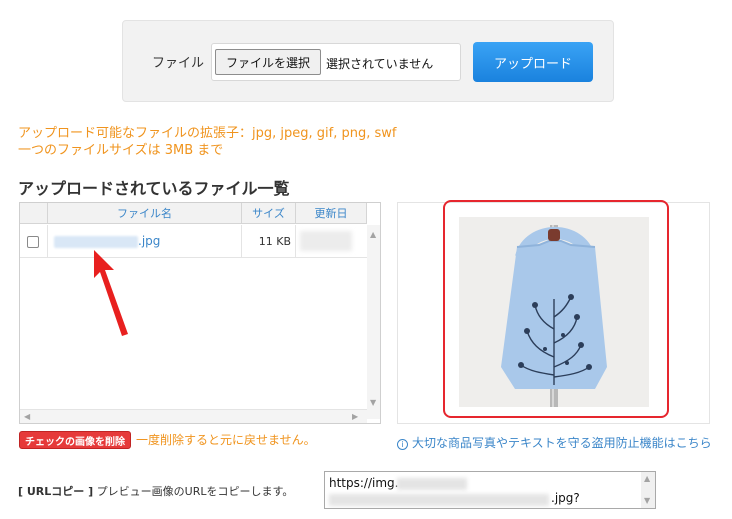  I want to click on file-name-link: .jpg, so click(107, 241).